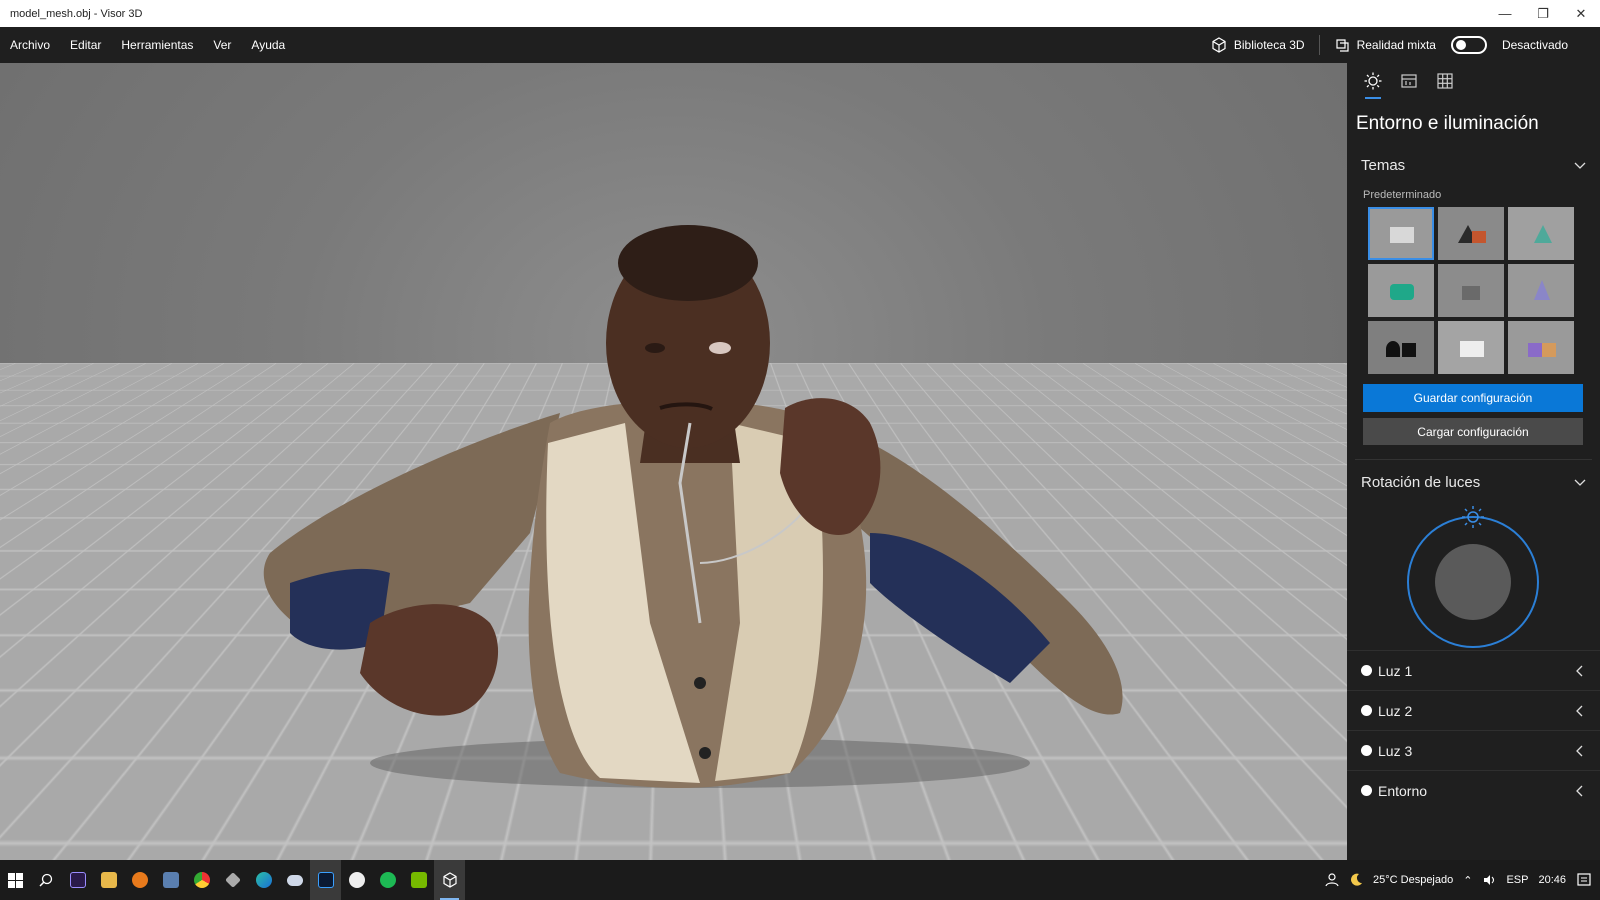 The height and width of the screenshot is (900, 1600). I want to click on spotify-icon, so click(388, 880).